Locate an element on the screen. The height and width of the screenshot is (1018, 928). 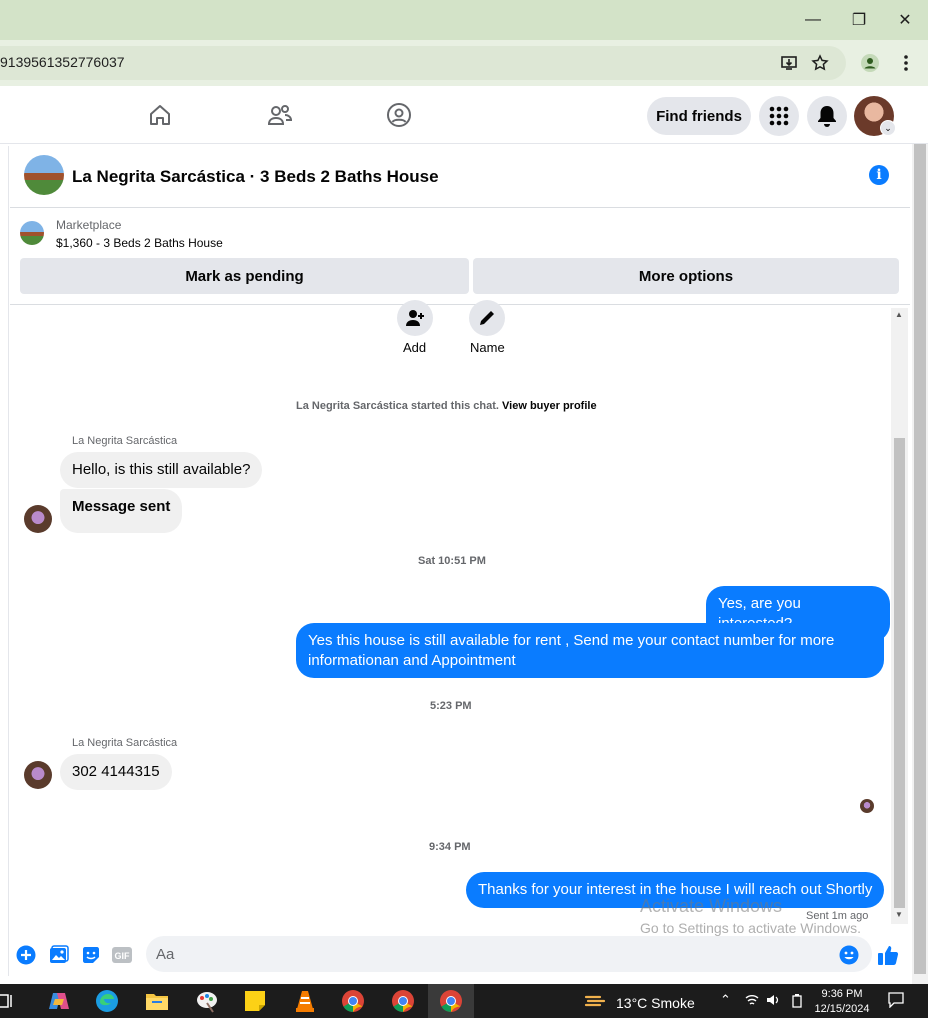
svg-text: GIF is located at coordinates (123, 956).